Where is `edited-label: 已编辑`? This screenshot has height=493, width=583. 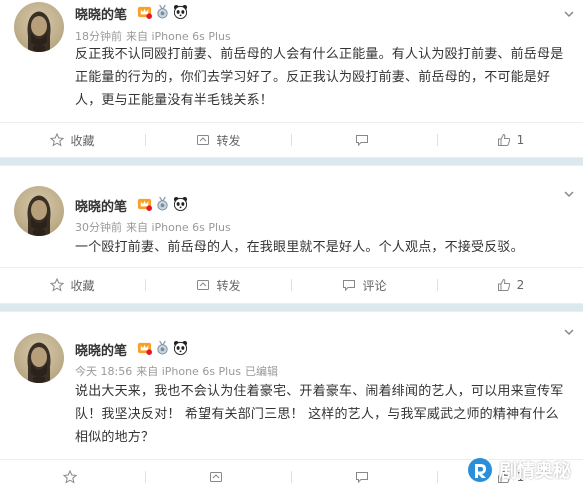
edited-label: 已编辑 is located at coordinates (261, 371).